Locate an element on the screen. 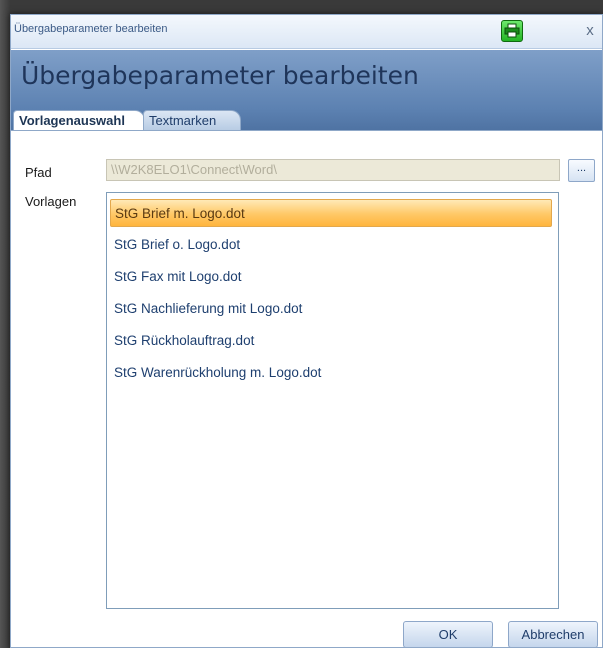 The width and height of the screenshot is (603, 648). path-field: \\W2K8ELO1\Connect\Word\ is located at coordinates (333, 170).